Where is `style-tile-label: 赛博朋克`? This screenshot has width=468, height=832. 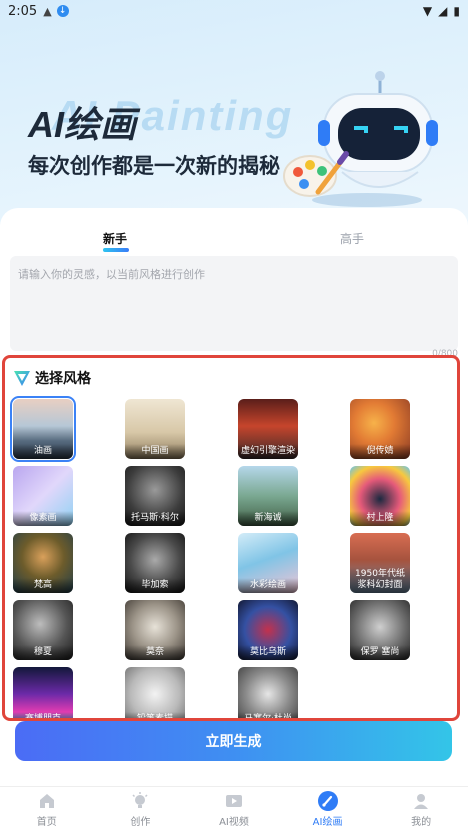 style-tile-label: 赛博朋克 is located at coordinates (43, 715).